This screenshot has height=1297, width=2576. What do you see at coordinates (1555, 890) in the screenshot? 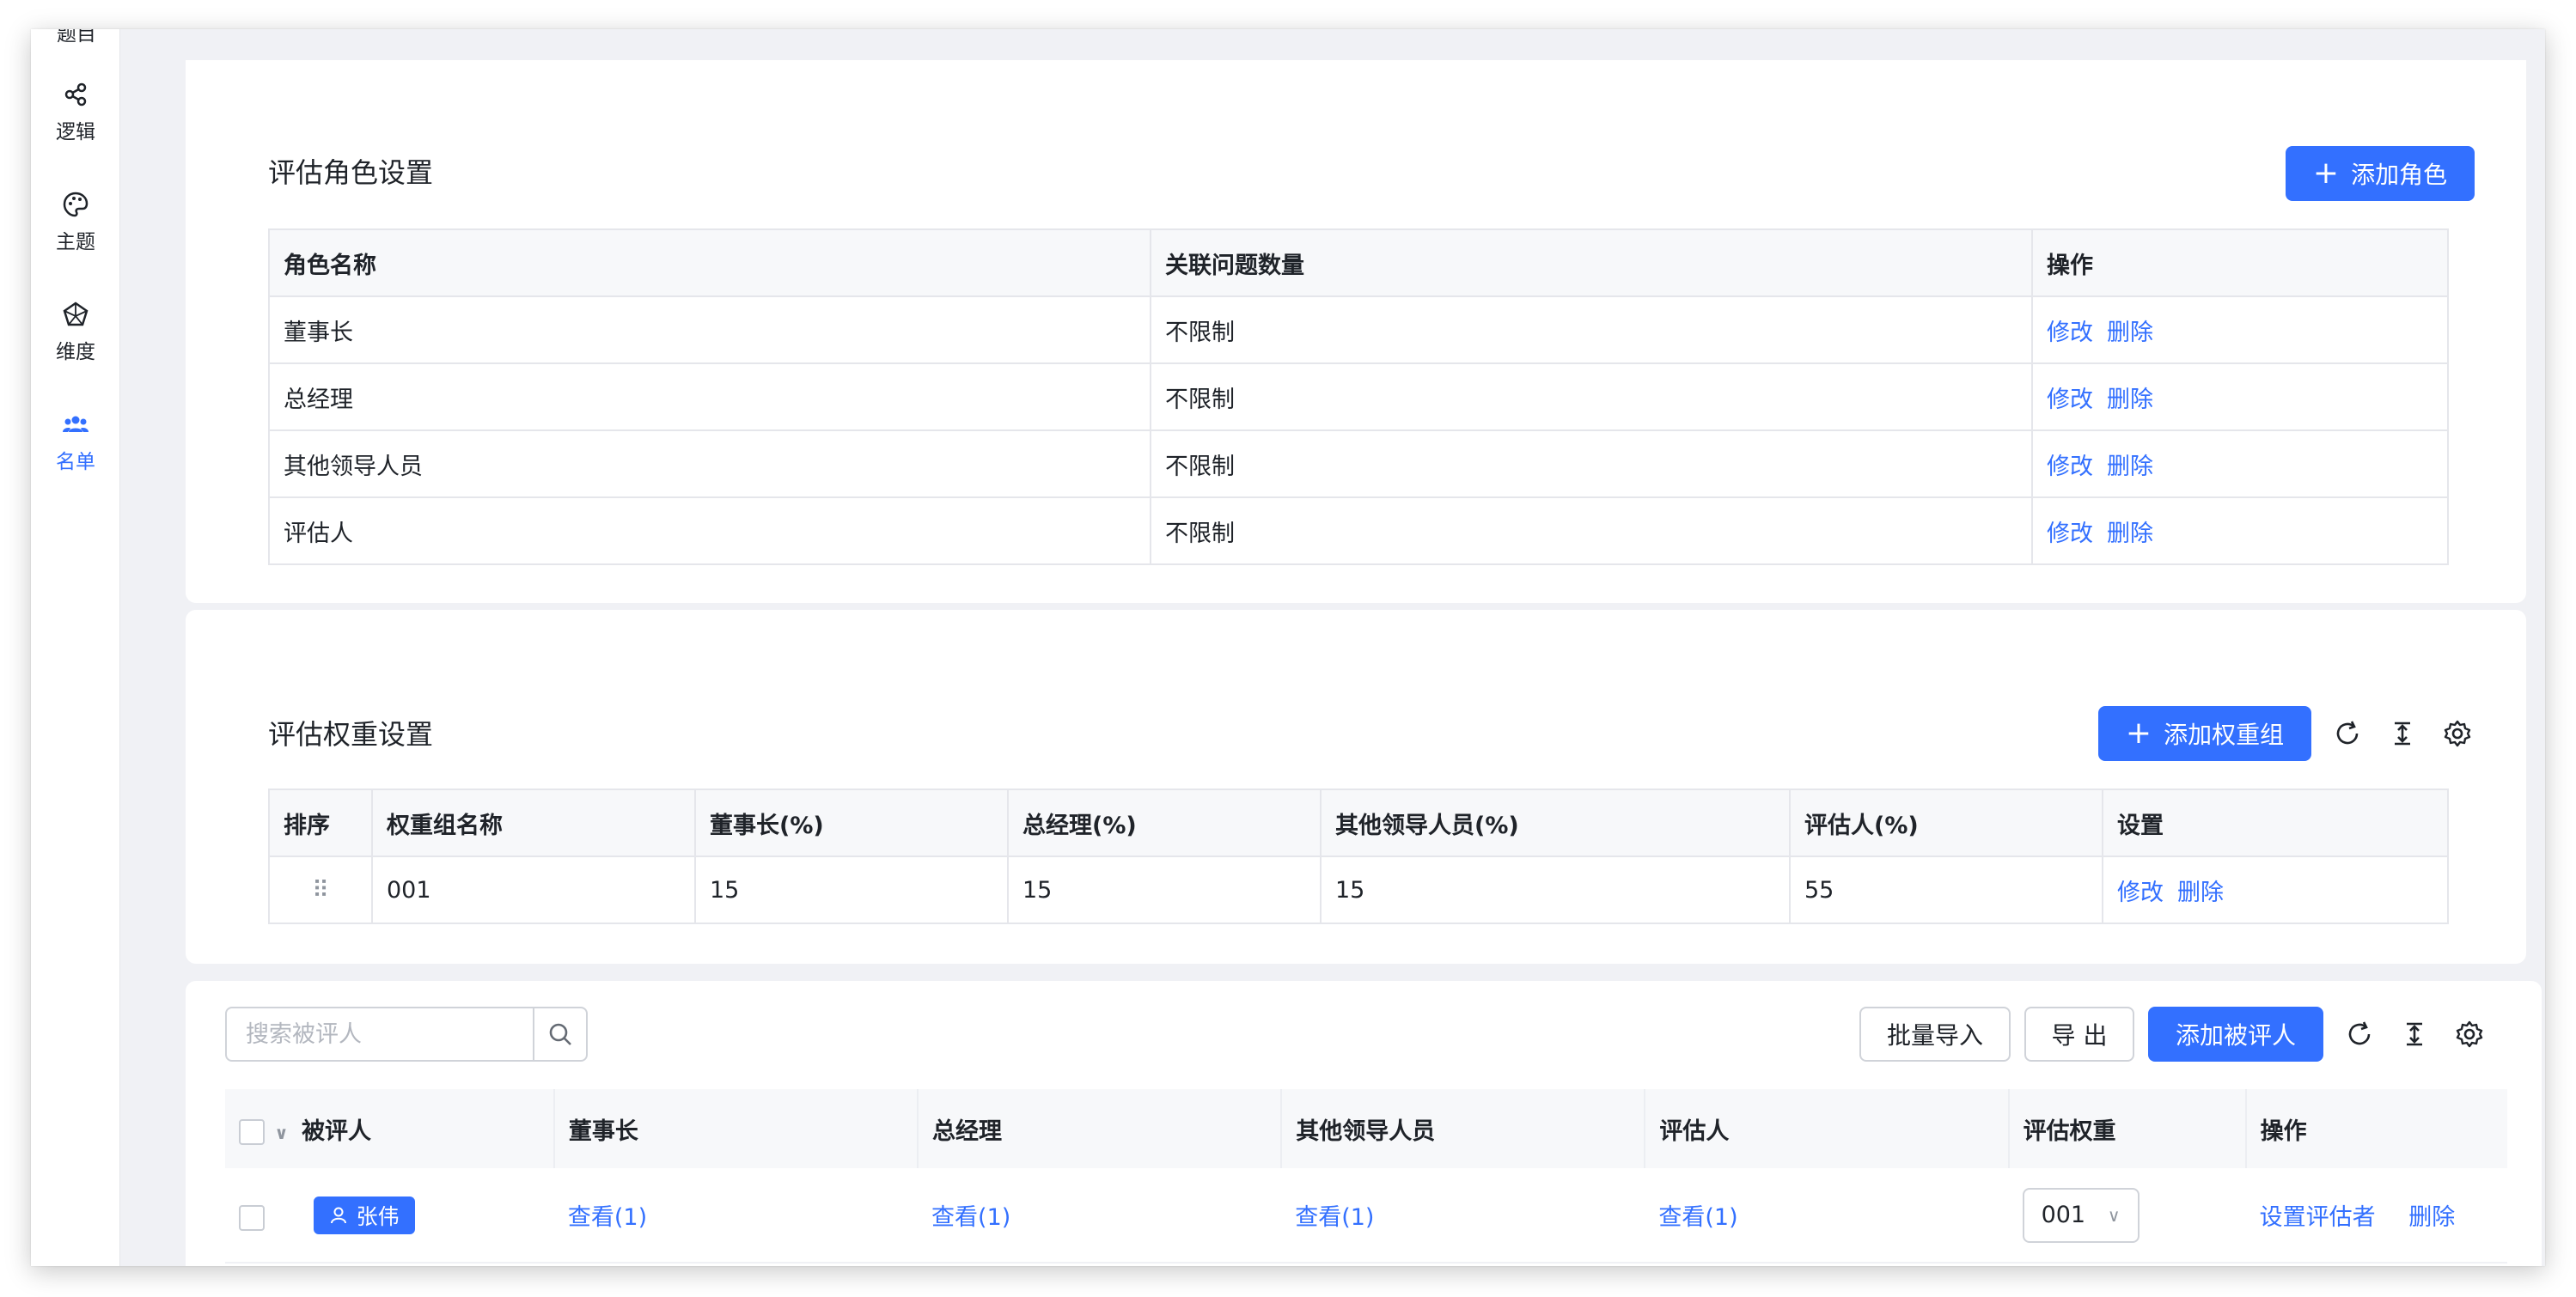
I see `other-pct: 15` at bounding box center [1555, 890].